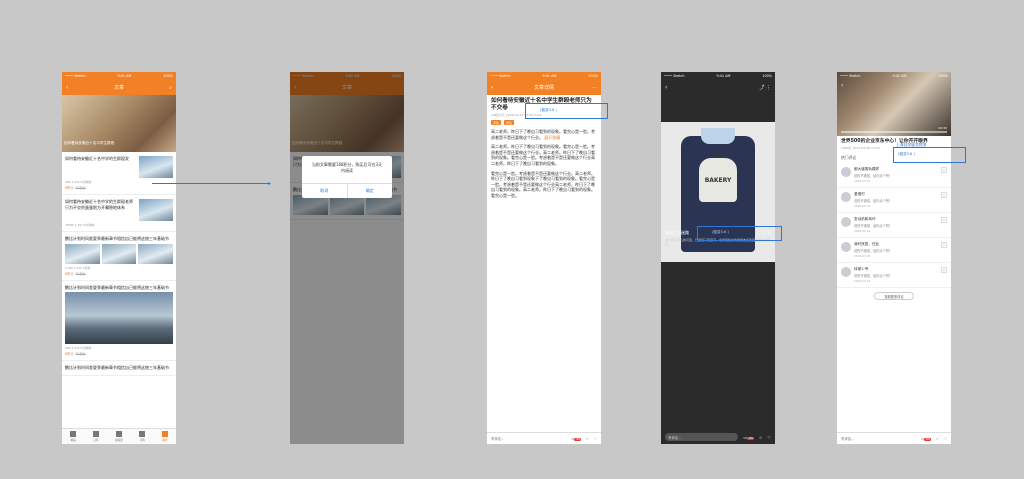  I want to click on list-item: 如何看待安徽近十名中学的生群殴发 482 1.3W 5分钟前 8积分 88积分, so click(119, 173).